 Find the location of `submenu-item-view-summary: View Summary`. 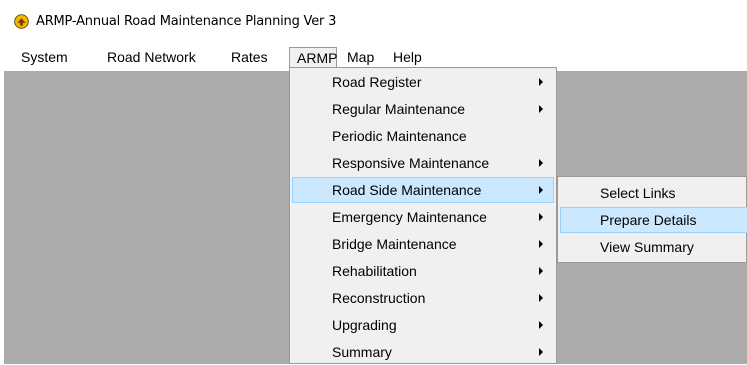

submenu-item-view-summary: View Summary is located at coordinates (653, 247).